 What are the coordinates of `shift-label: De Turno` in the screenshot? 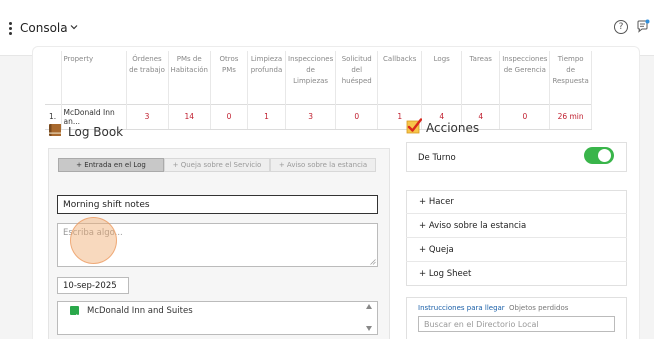 It's located at (437, 158).